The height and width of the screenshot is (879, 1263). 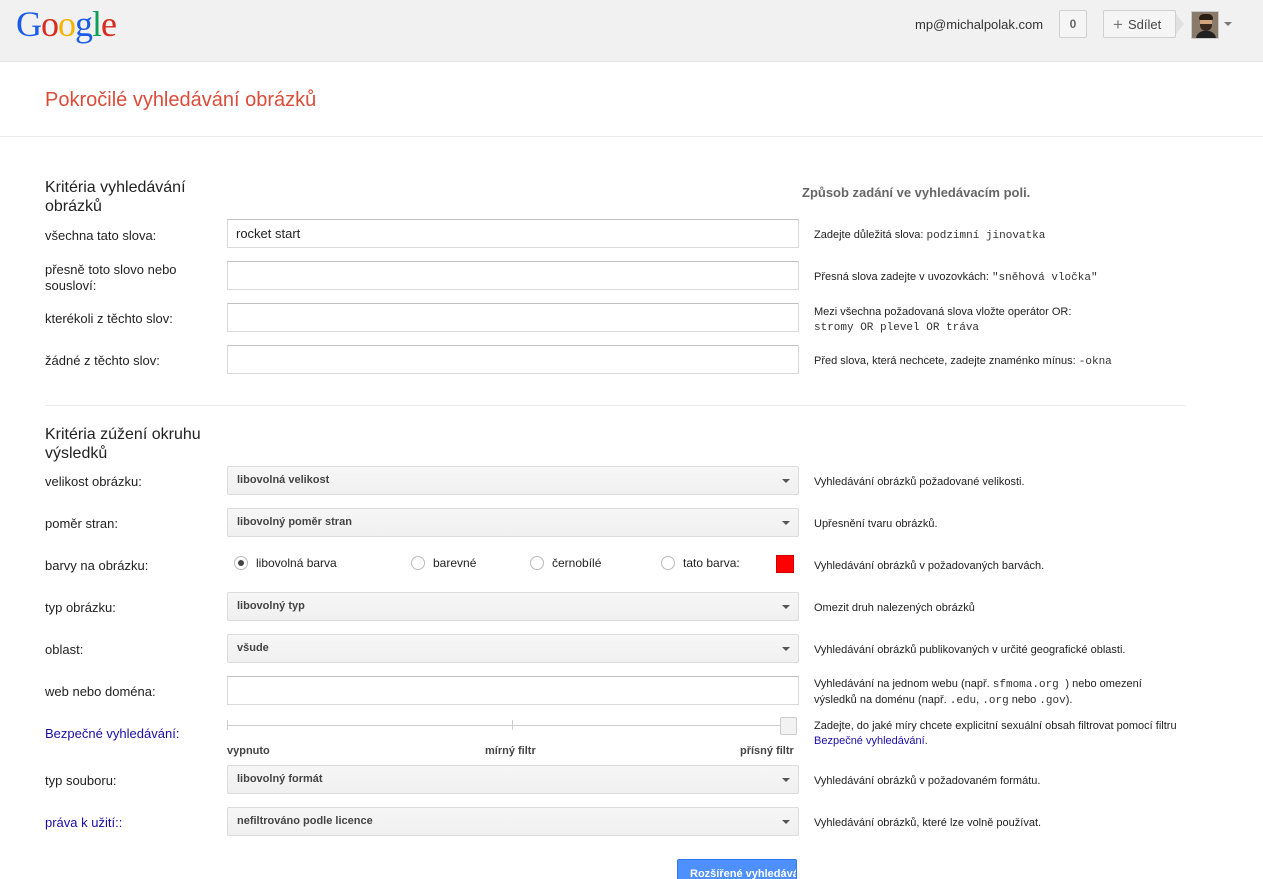 What do you see at coordinates (84, 24) in the screenshot?
I see `logo-letter: g` at bounding box center [84, 24].